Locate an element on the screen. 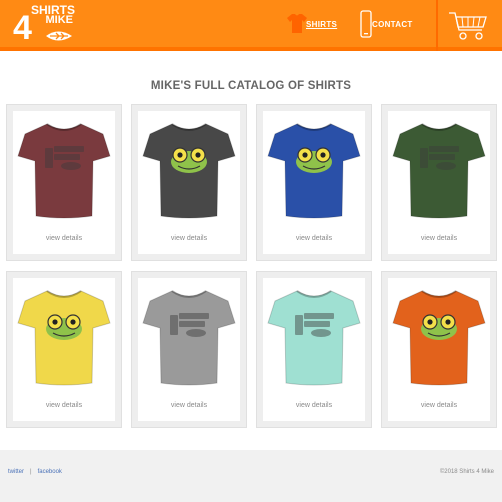 The height and width of the screenshot is (502, 502). tshirt-icon is located at coordinates (297, 23).